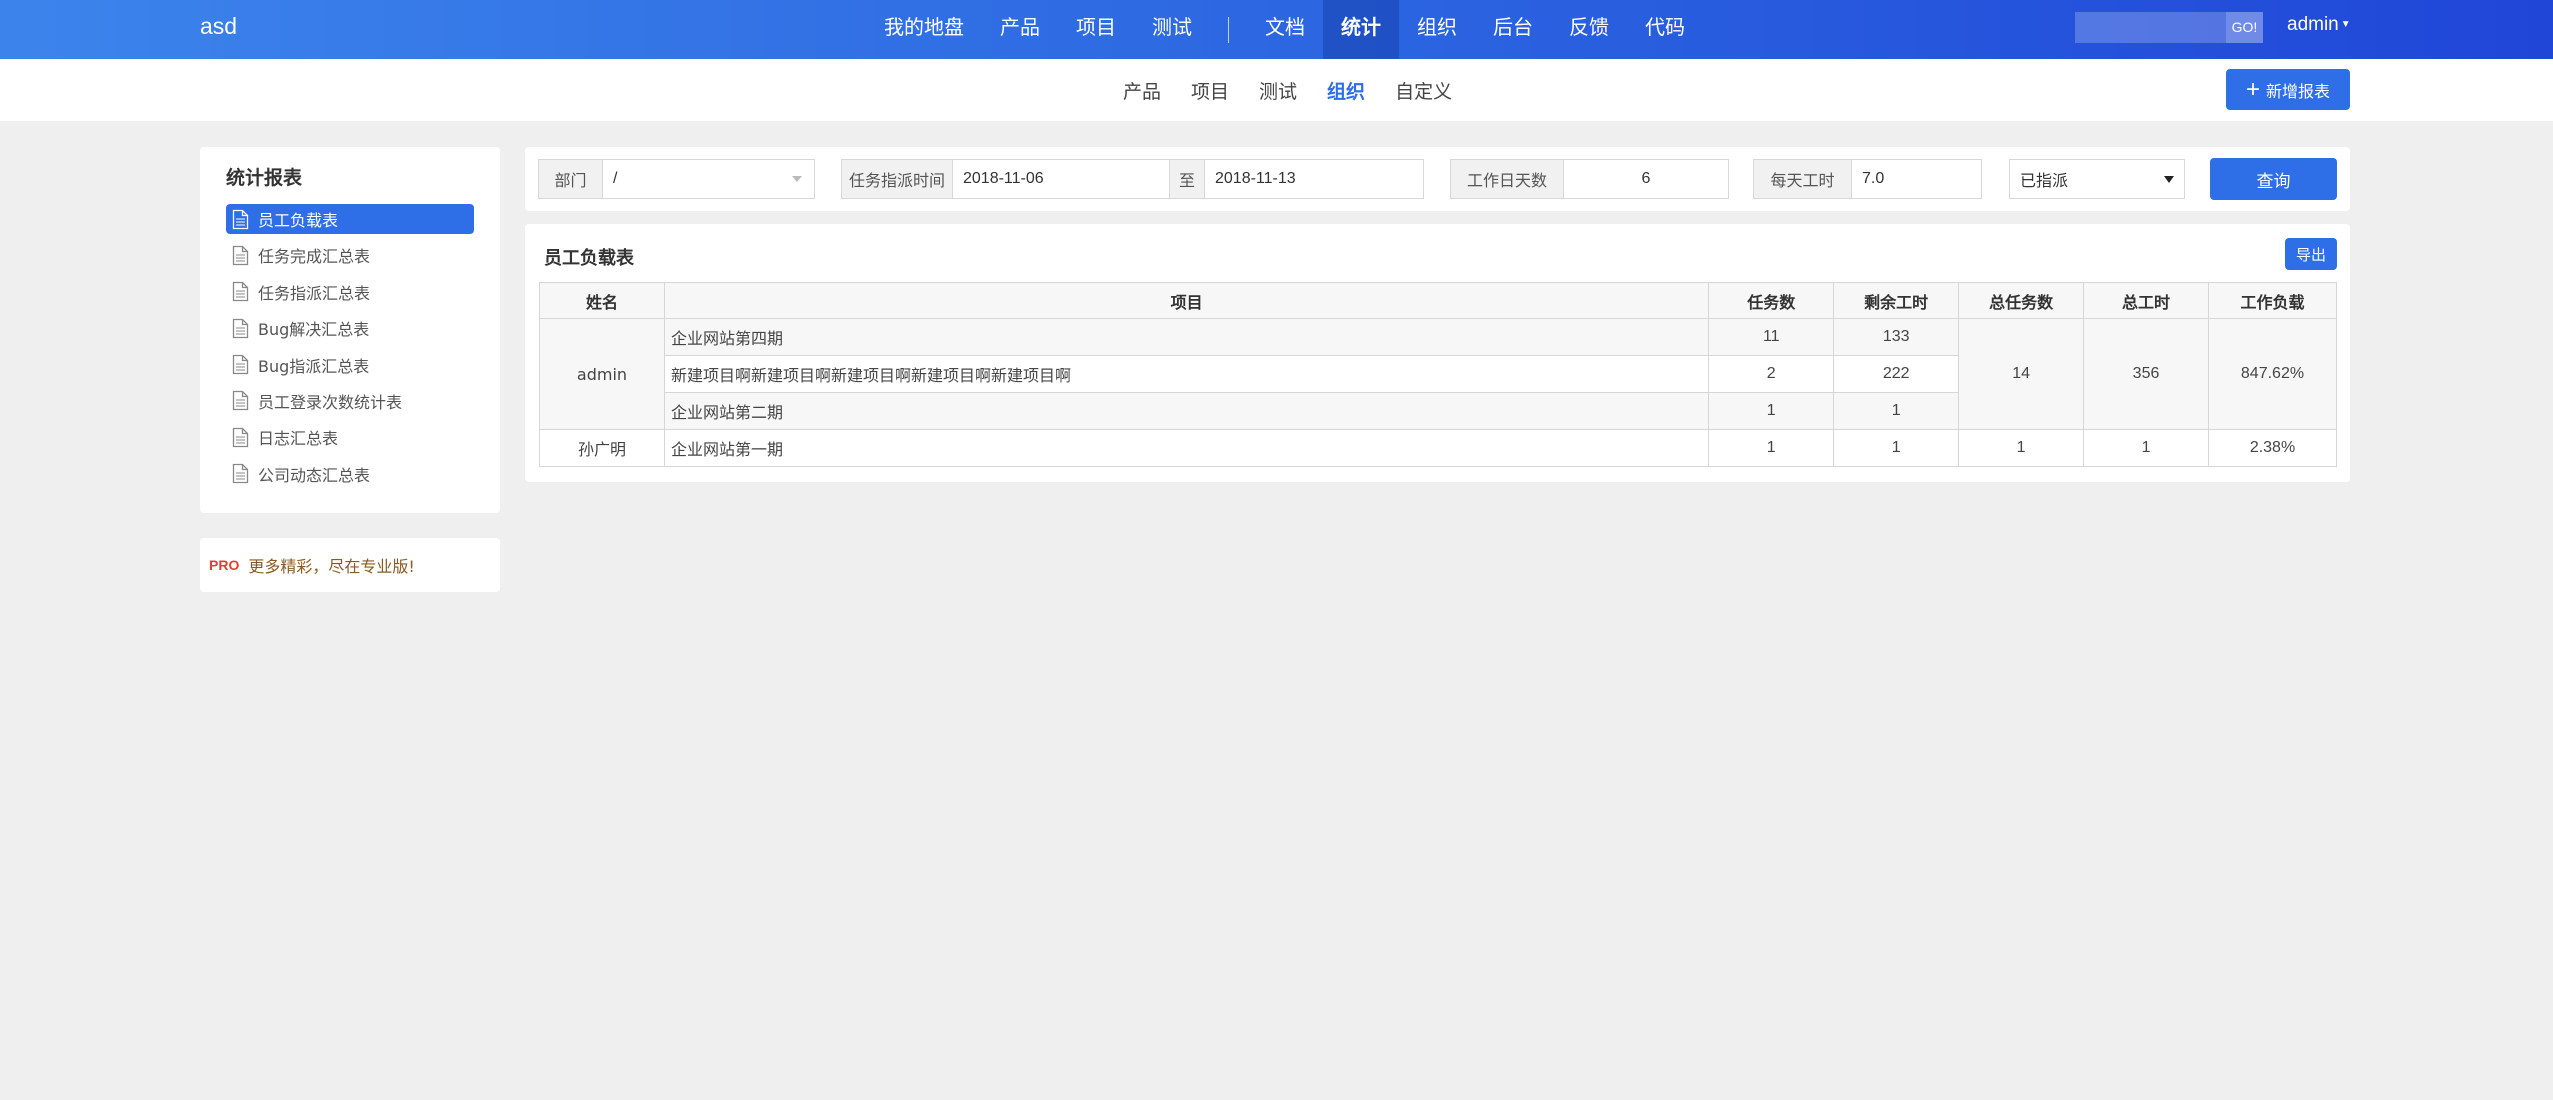 This screenshot has width=2553, height=1100. Describe the element at coordinates (1423, 90) in the screenshot. I see `subnav-item-custom: 自定义` at that location.